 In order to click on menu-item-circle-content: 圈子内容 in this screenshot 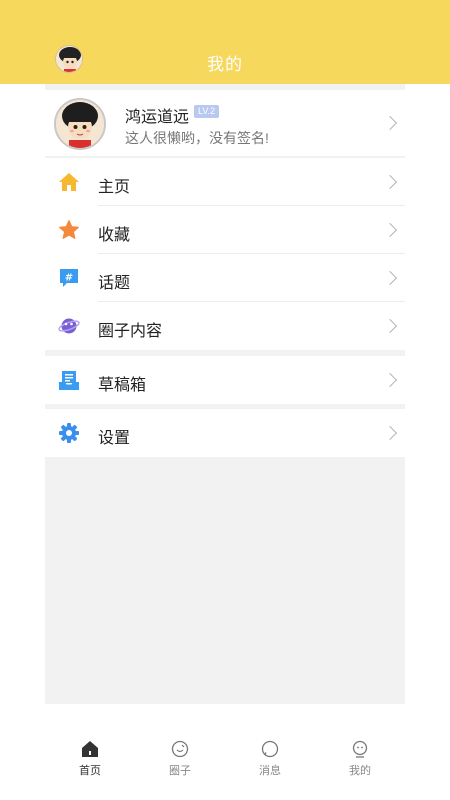, I will do `click(225, 326)`.